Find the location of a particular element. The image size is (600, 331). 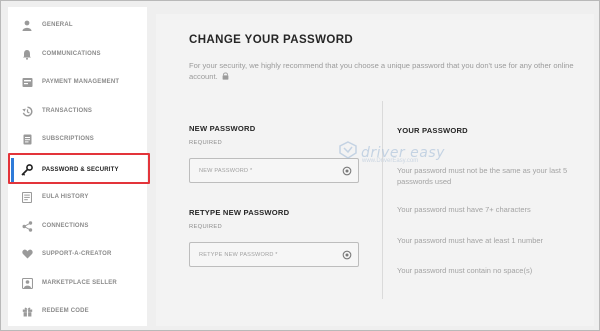

sidebar-item-label: SUPPORT-A-CREATOR is located at coordinates (77, 254).